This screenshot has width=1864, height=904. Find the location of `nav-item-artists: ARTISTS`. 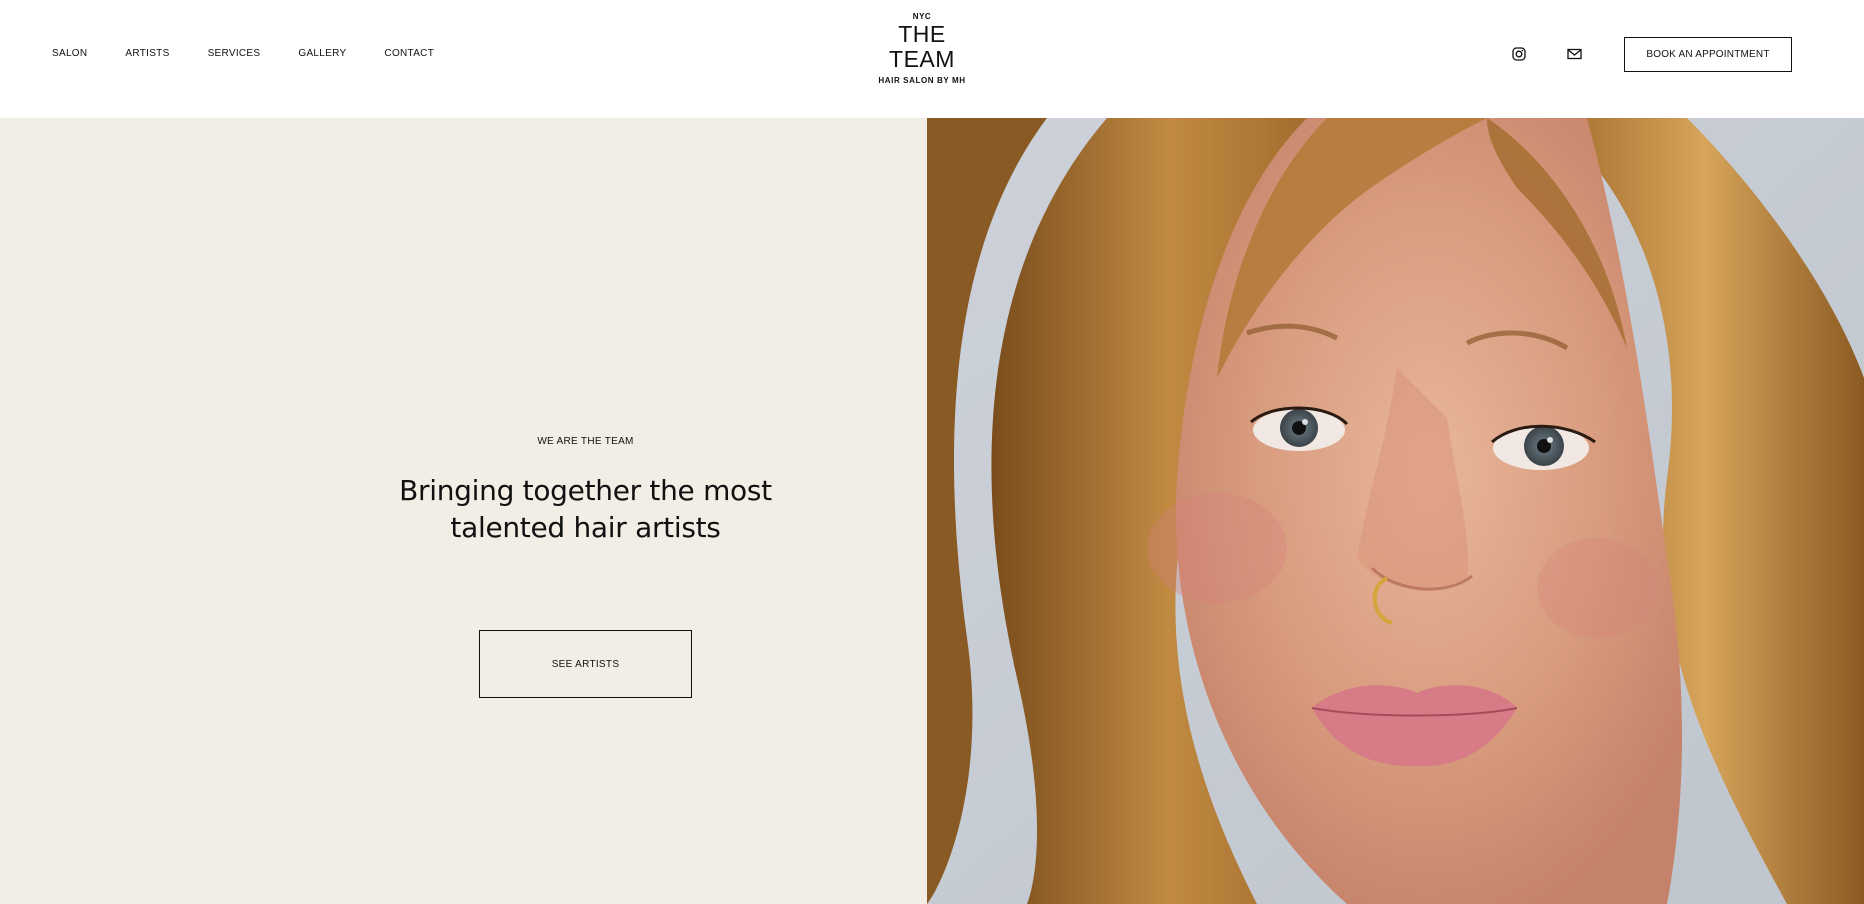

nav-item-artists: ARTISTS is located at coordinates (147, 53).